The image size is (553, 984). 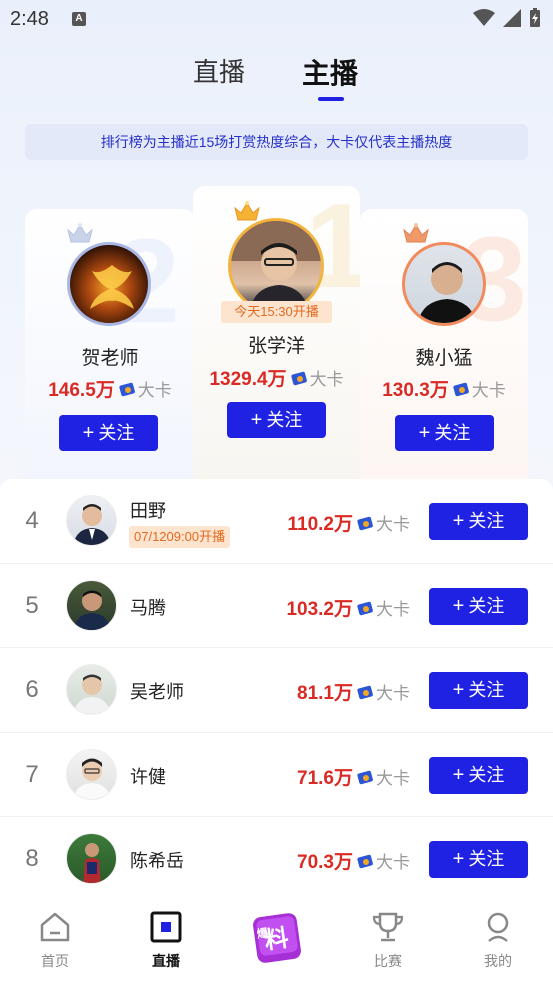 What do you see at coordinates (276, 312) in the screenshot?
I see `live-time-badge: 今天15:30开播` at bounding box center [276, 312].